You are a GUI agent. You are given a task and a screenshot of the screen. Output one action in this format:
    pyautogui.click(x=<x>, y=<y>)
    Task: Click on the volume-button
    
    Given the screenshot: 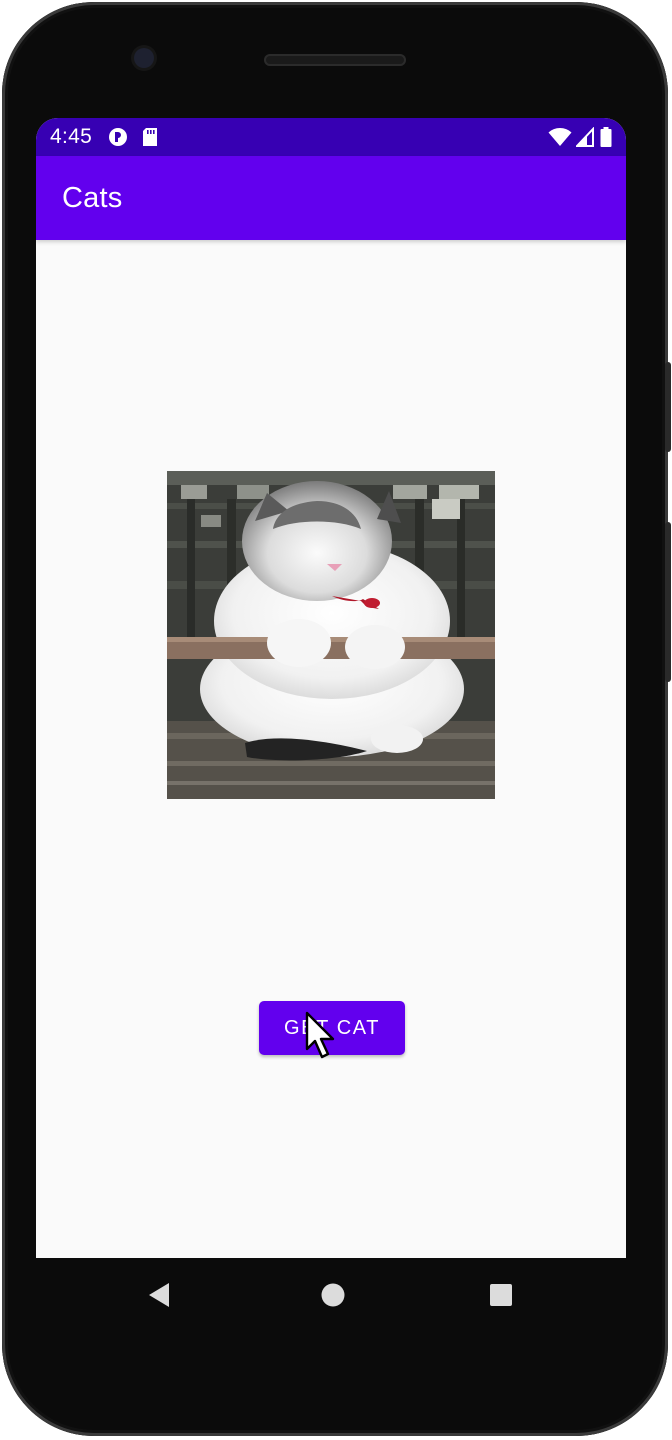 What is the action you would take?
    pyautogui.click(x=668, y=602)
    